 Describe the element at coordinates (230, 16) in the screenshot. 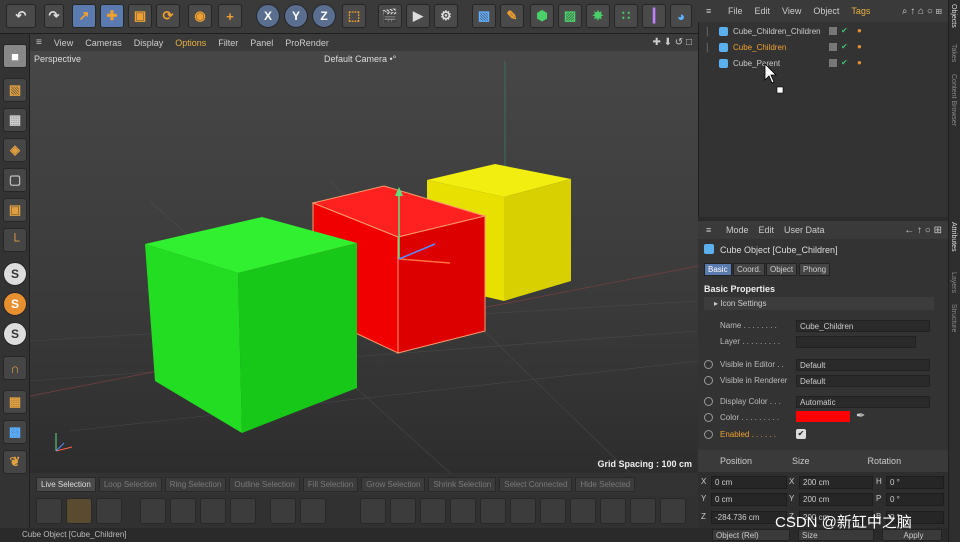

I see `add-icon: +` at that location.